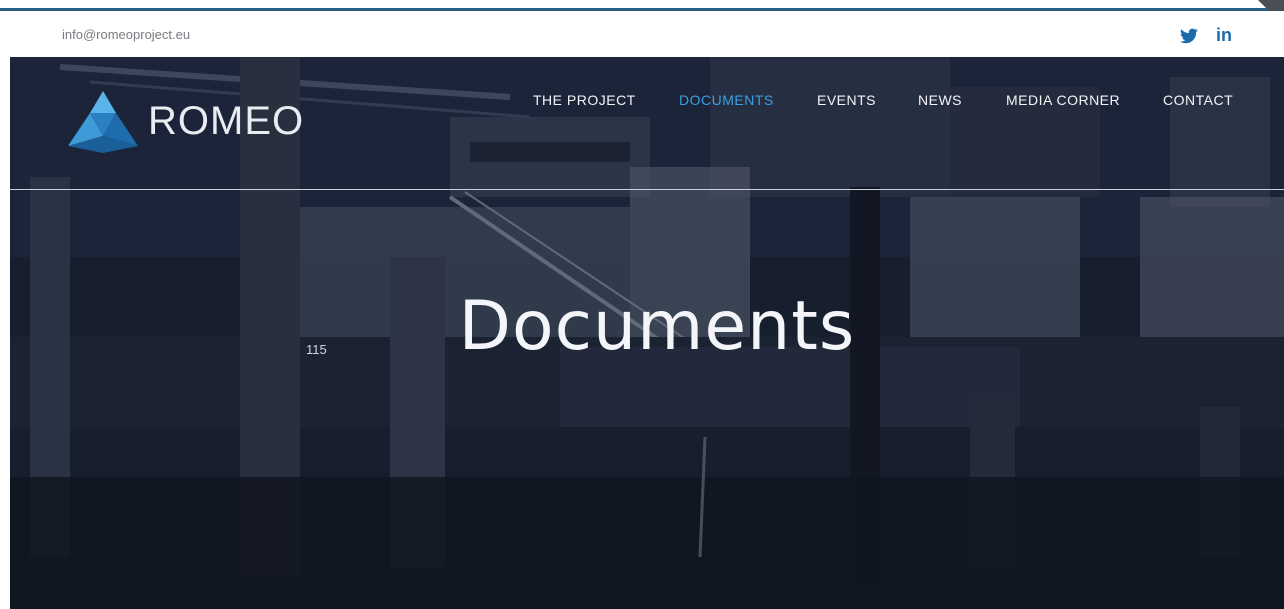 This screenshot has width=1284, height=609. Describe the element at coordinates (1063, 100) in the screenshot. I see `nav-item-media-corner: MEDIA CORNER` at that location.